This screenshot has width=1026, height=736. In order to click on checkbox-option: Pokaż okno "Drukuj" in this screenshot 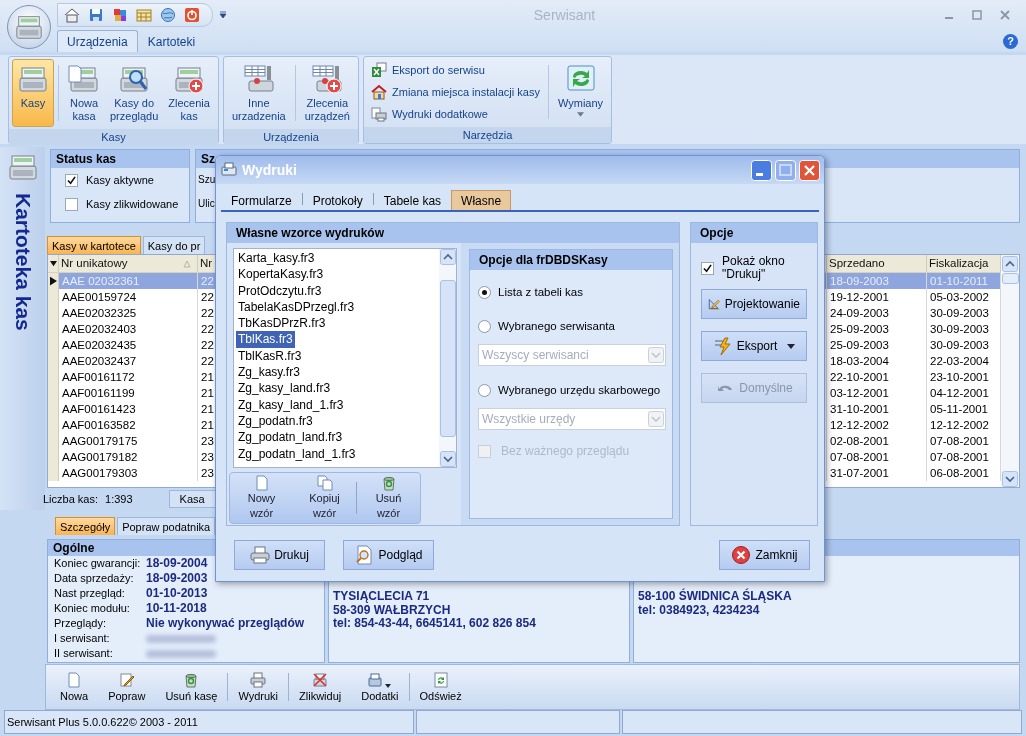, I will do `click(738, 268)`.